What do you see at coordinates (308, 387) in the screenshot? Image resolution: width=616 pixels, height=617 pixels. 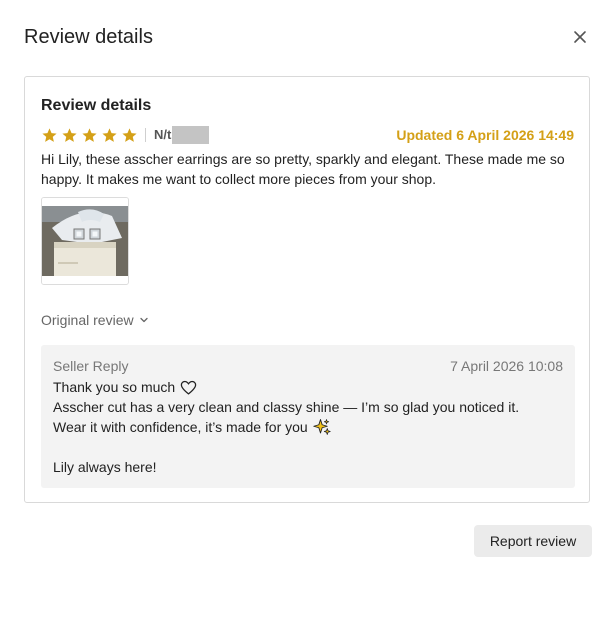 I see `reply-line: Thank you so much` at bounding box center [308, 387].